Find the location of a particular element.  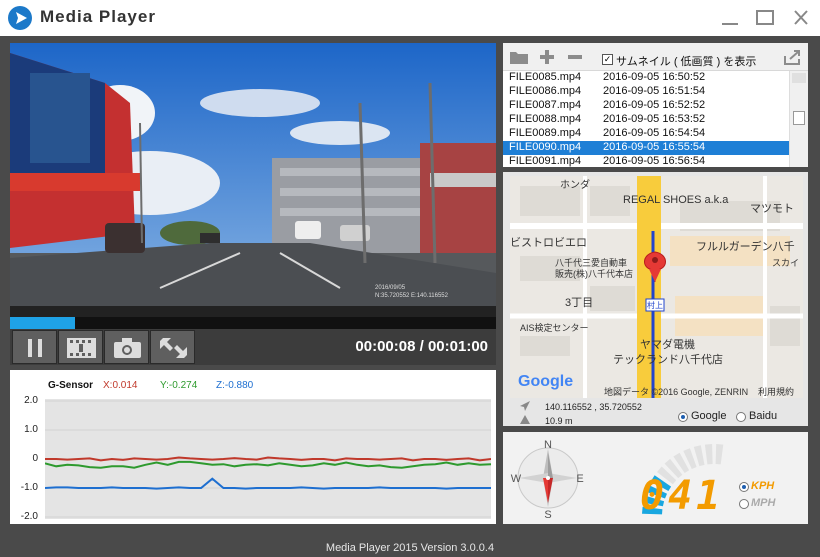

file-date: 2016-09-05 16:50:52 is located at coordinates (654, 77).